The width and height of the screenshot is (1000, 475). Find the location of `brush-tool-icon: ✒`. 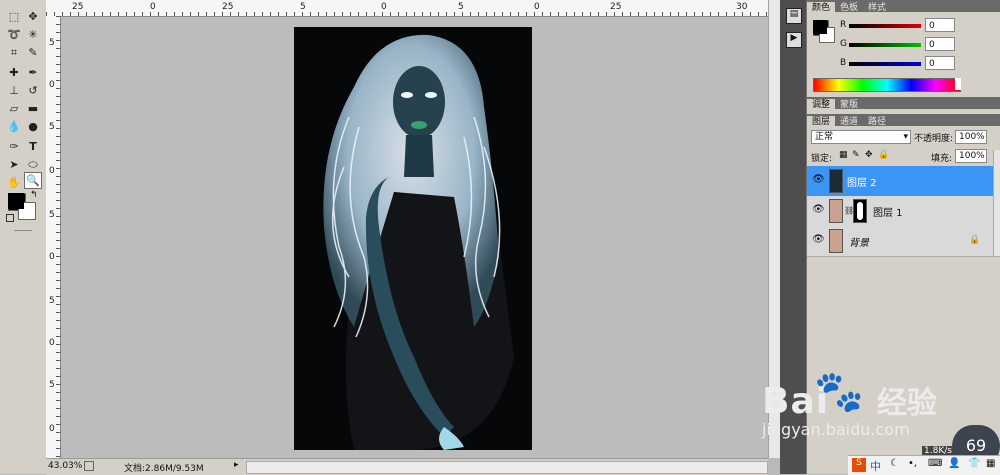

brush-tool-icon: ✒ is located at coordinates (33, 72).